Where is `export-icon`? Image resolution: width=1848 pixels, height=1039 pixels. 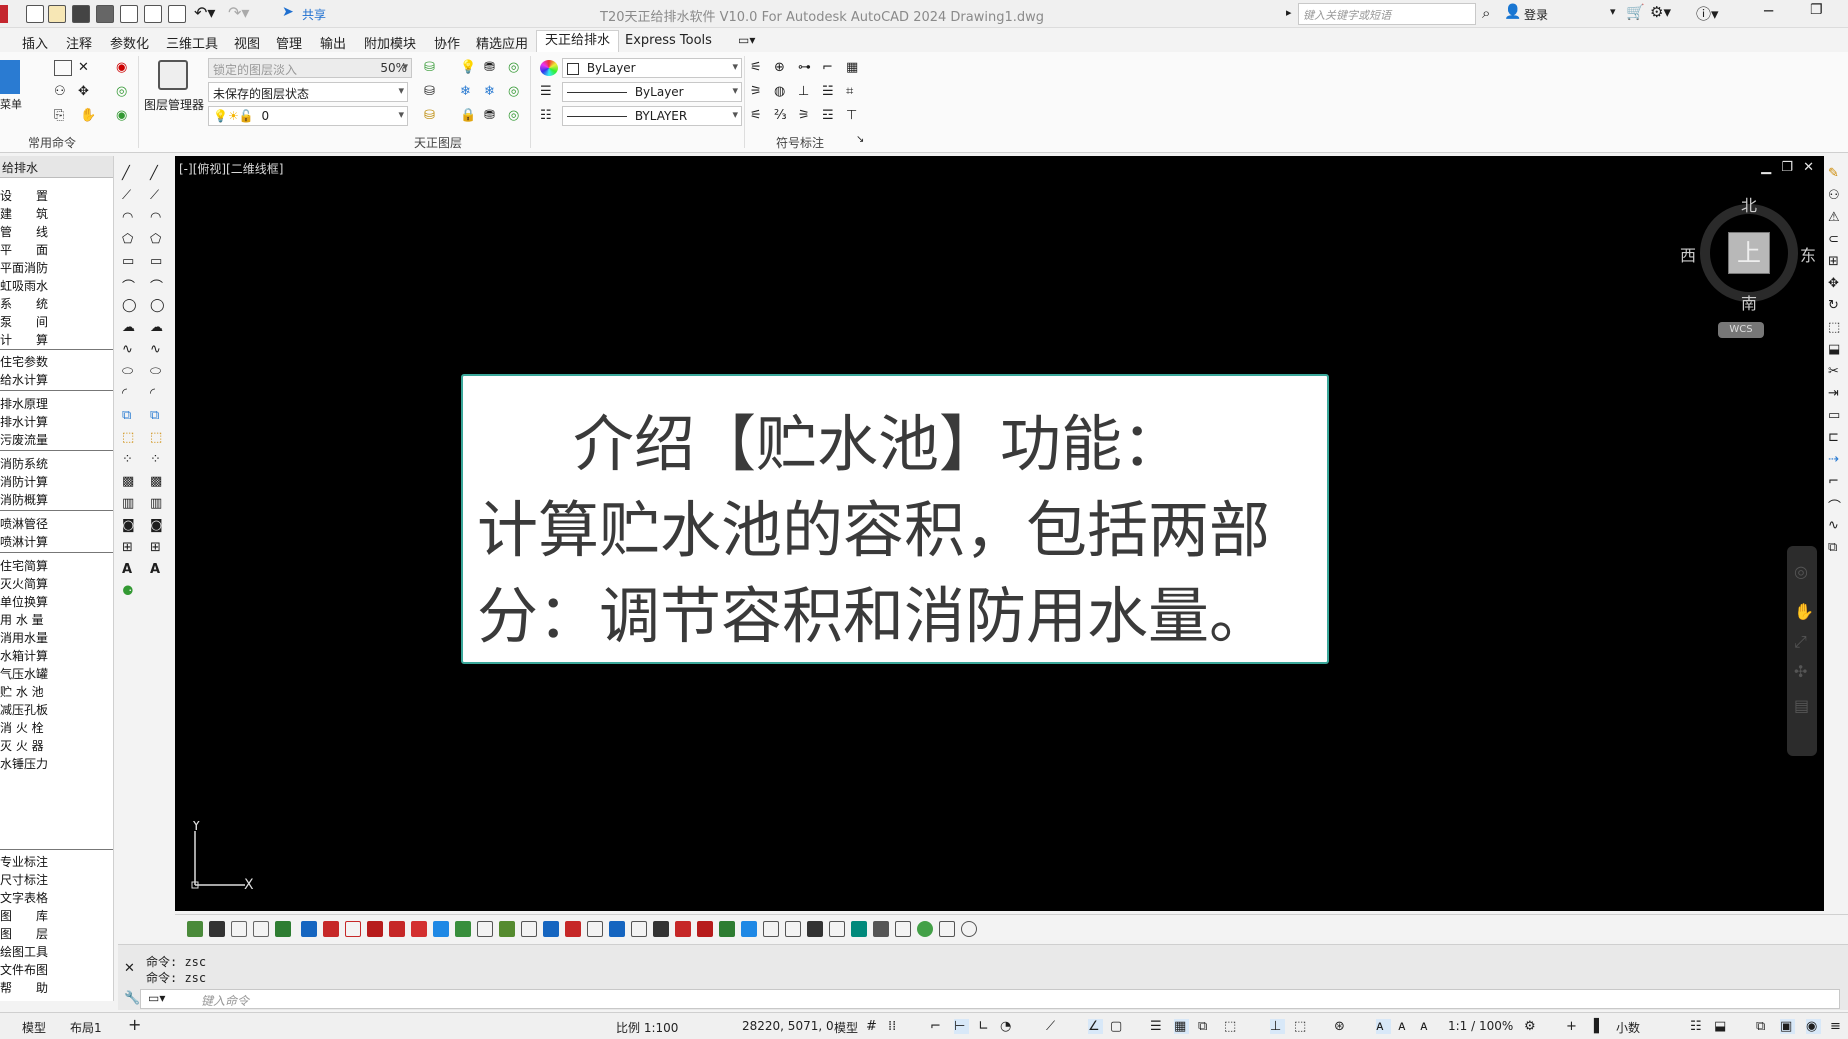
export-icon is located at coordinates (129, 14).